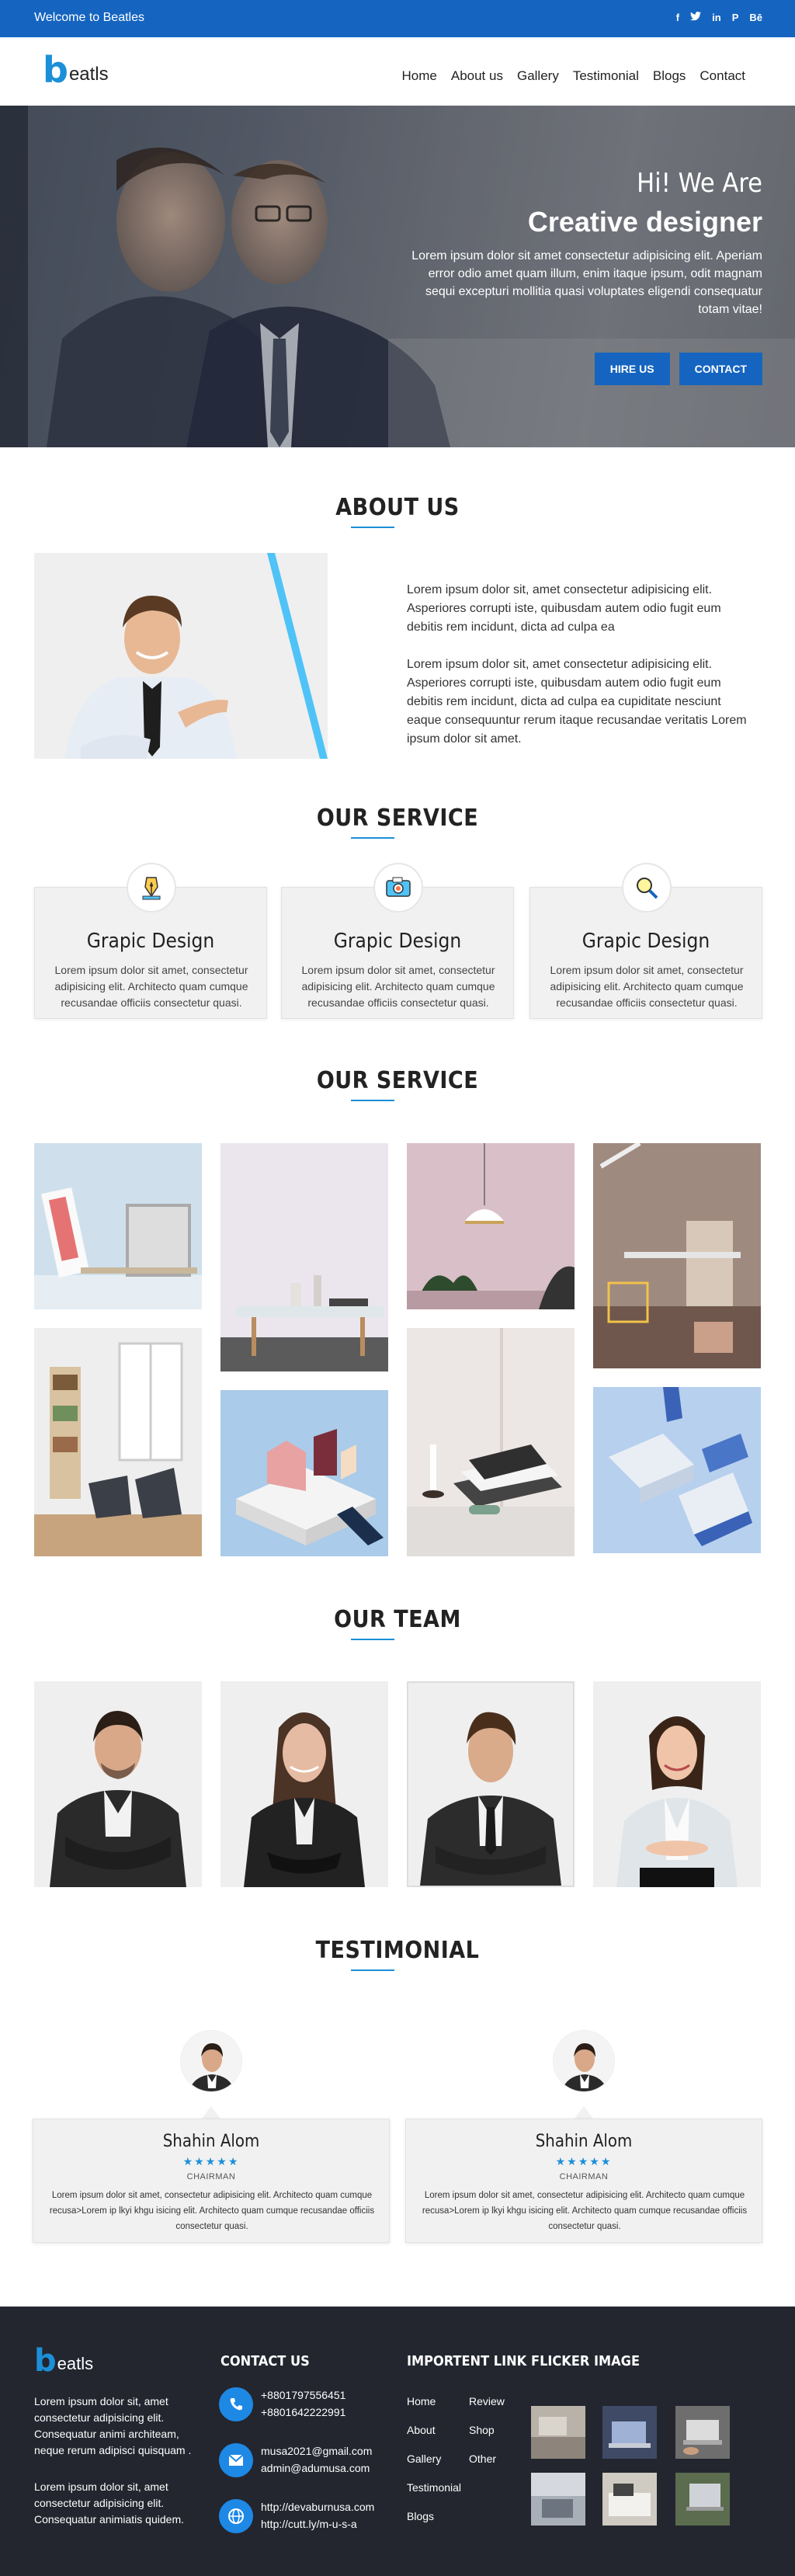  I want to click on logo: b eatls, so click(76, 70).